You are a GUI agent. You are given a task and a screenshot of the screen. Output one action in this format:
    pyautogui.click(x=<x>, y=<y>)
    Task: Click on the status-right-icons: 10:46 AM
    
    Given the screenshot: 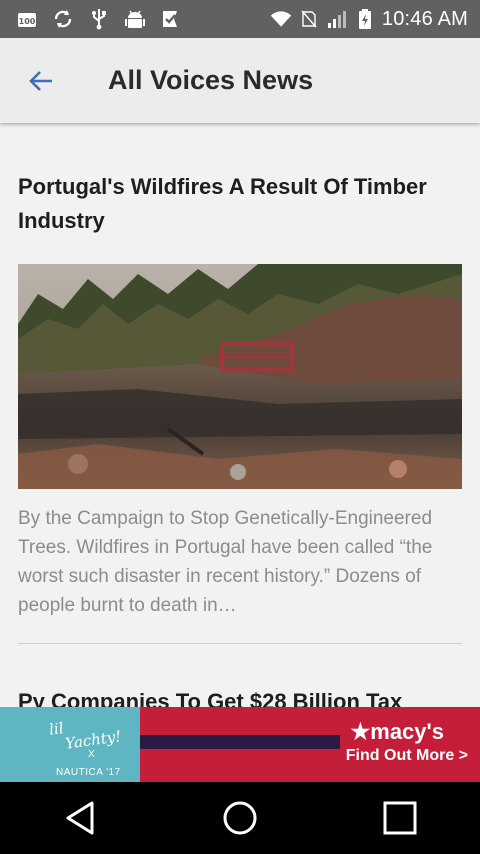 What is the action you would take?
    pyautogui.click(x=375, y=19)
    